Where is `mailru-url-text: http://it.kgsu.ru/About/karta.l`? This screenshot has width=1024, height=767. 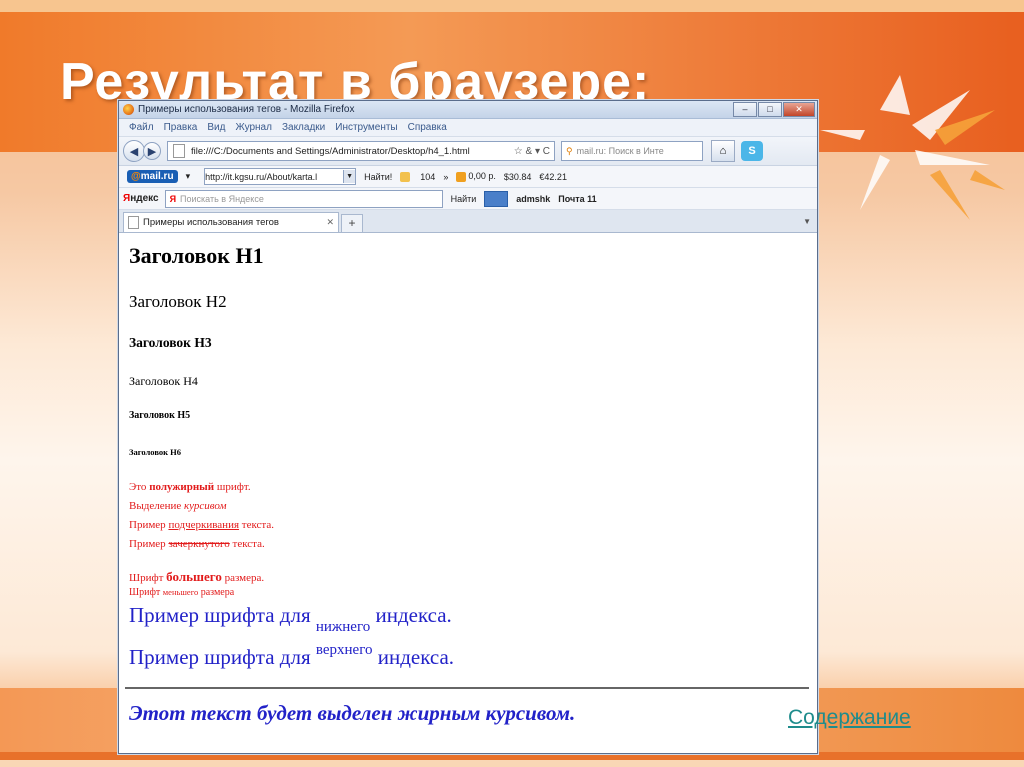 mailru-url-text: http://it.kgsu.ru/About/karta.l is located at coordinates (261, 176).